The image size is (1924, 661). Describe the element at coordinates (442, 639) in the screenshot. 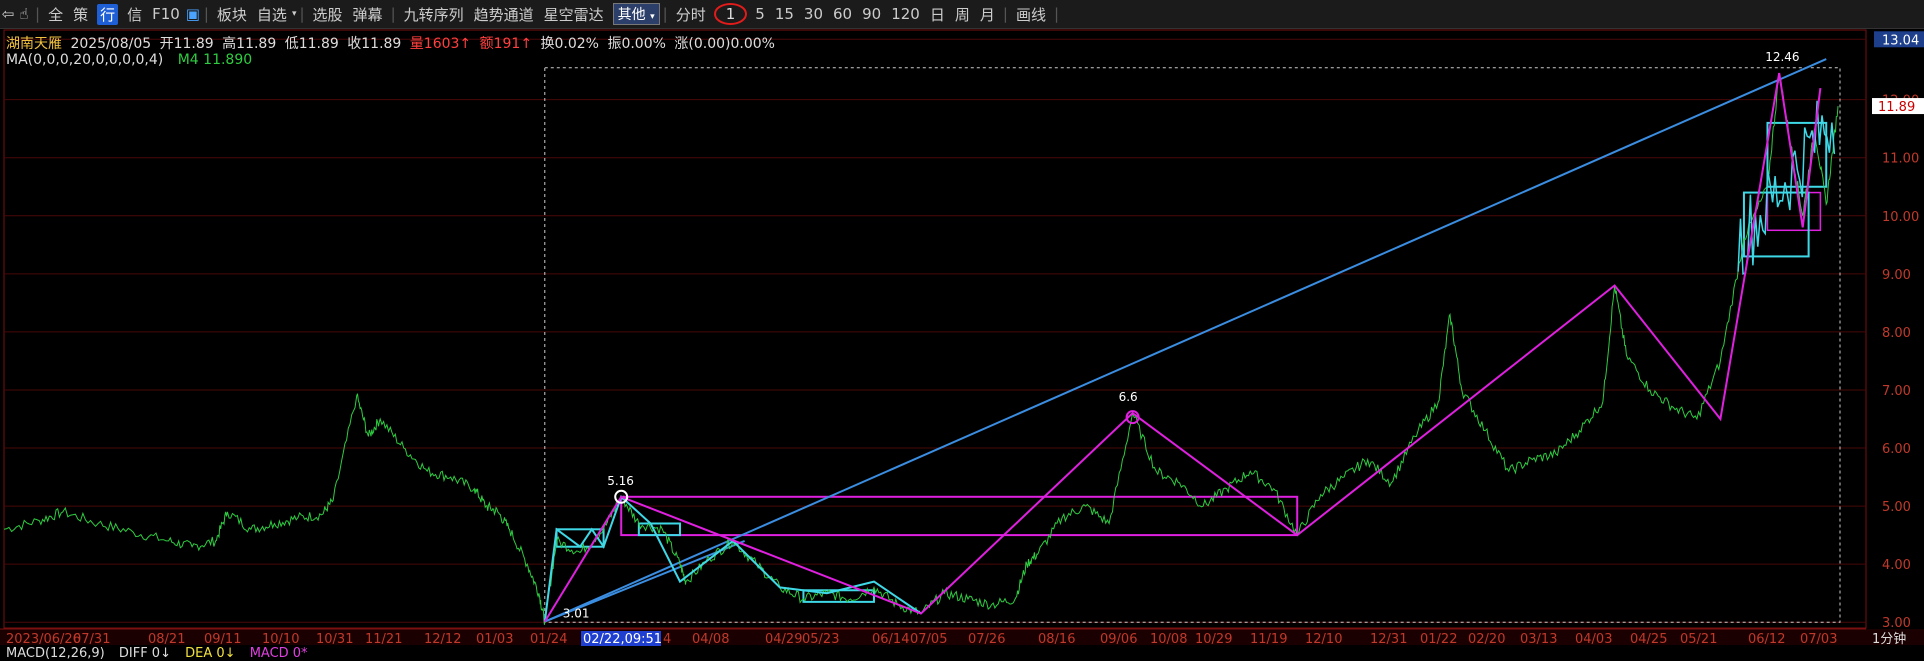

I see `x-tick-label: 12/12` at that location.